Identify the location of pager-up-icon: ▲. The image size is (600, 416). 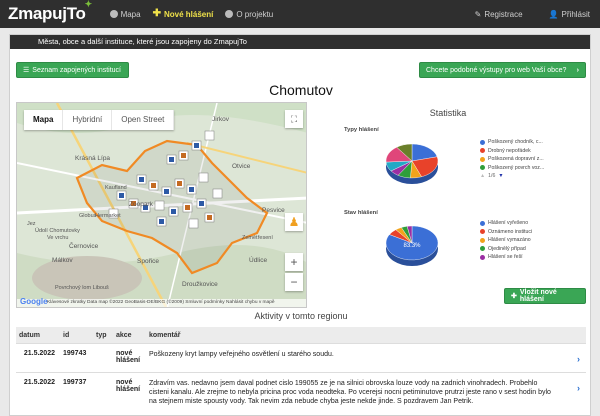
(482, 176).